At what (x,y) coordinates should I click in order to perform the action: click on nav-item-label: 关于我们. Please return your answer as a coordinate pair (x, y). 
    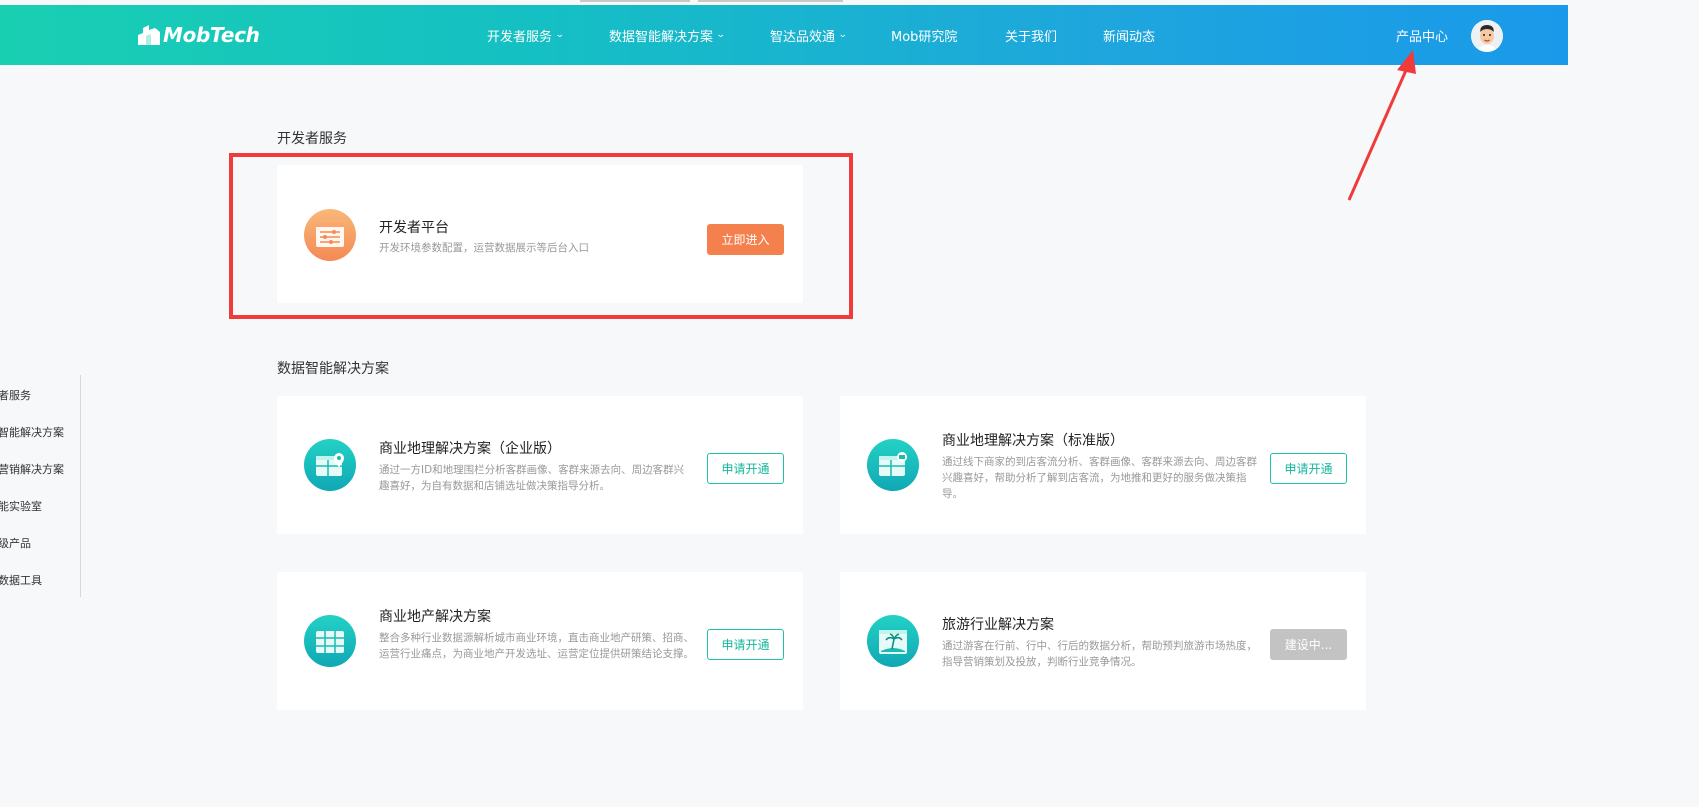
    Looking at the image, I should click on (1031, 37).